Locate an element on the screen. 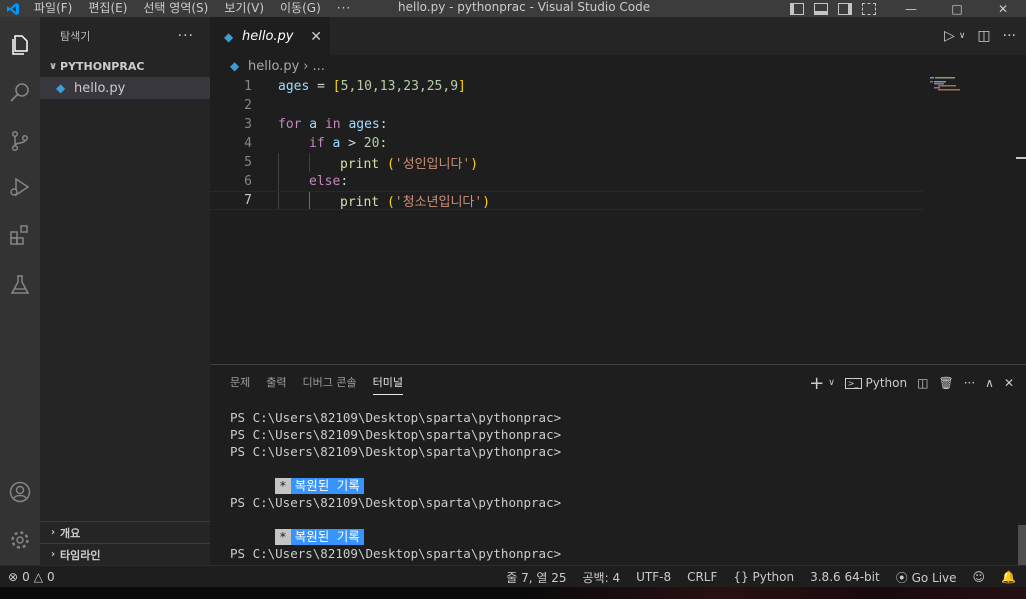 This screenshot has height=599, width=1026. code-line-3: 3 for a in ages: is located at coordinates (570, 124).